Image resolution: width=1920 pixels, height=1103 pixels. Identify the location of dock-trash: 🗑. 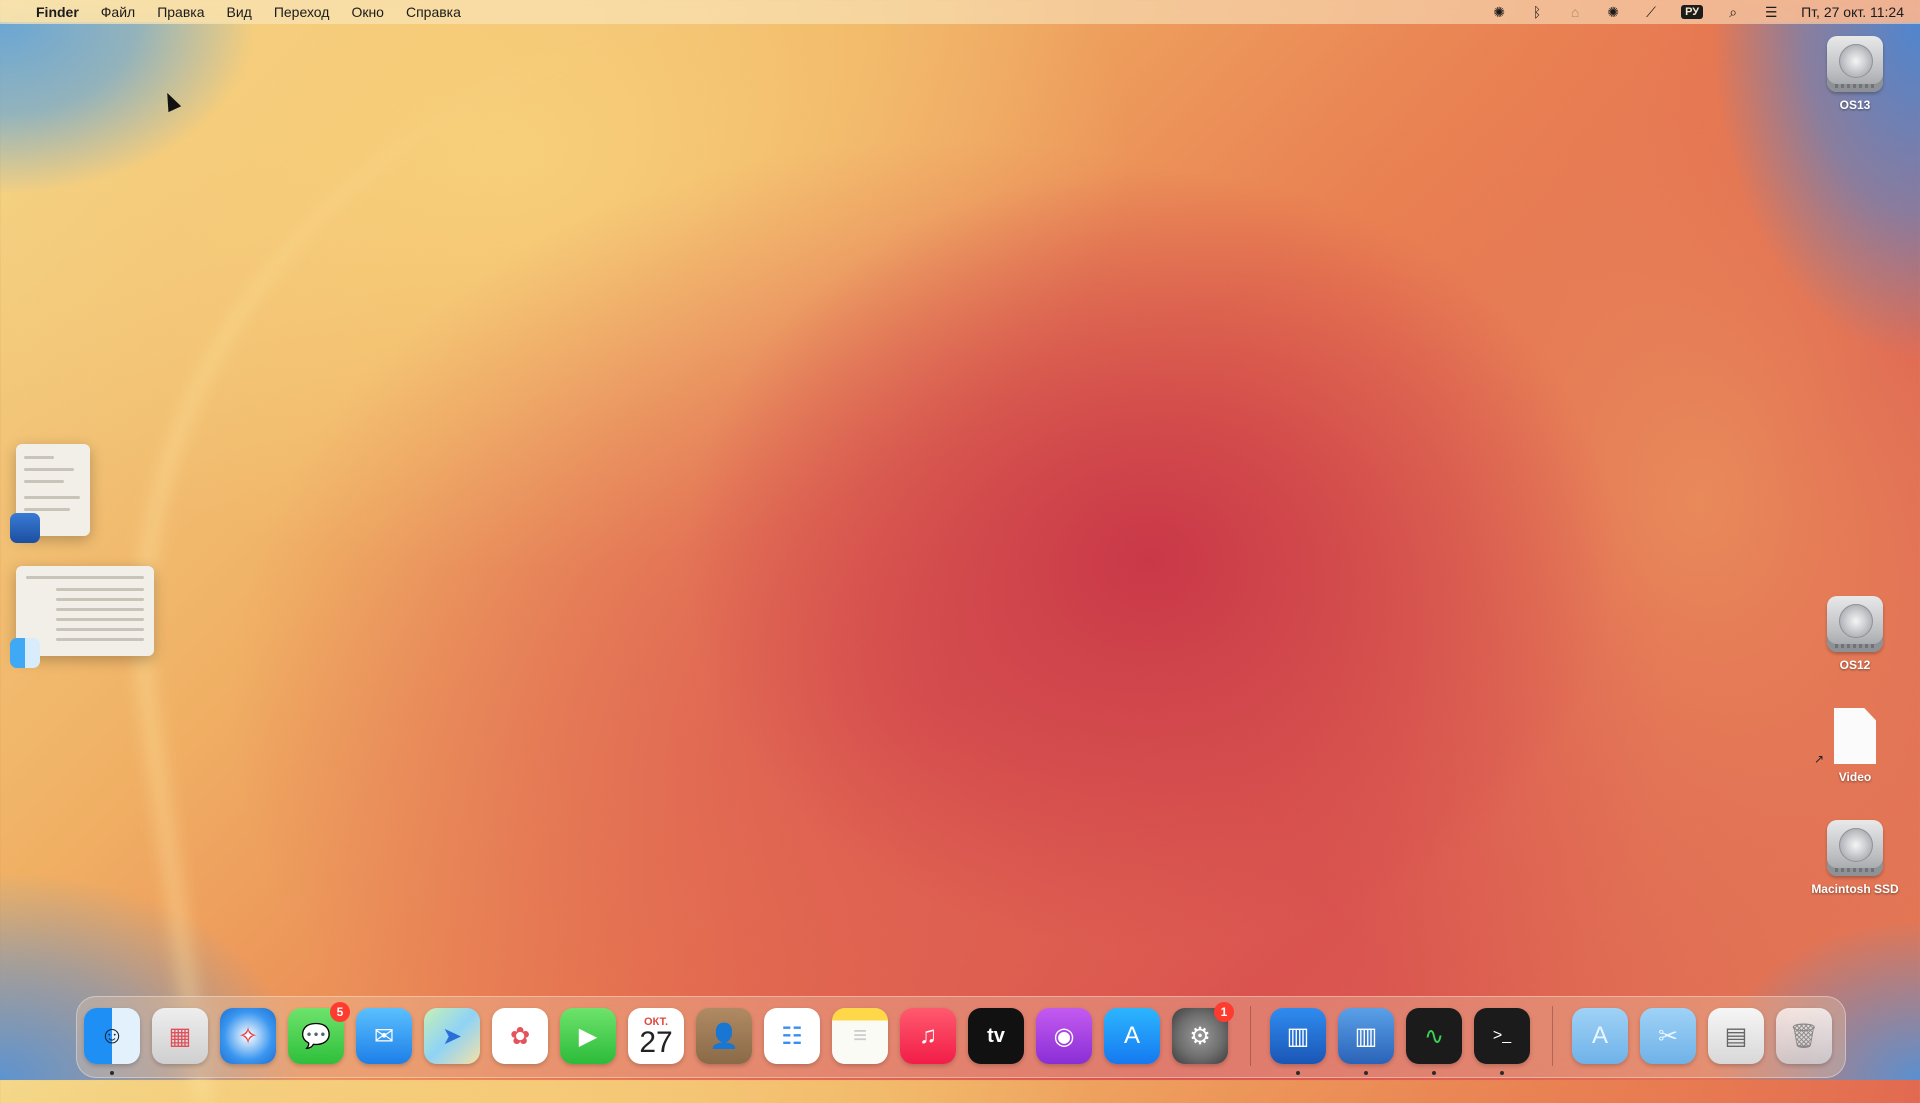
(1804, 1036).